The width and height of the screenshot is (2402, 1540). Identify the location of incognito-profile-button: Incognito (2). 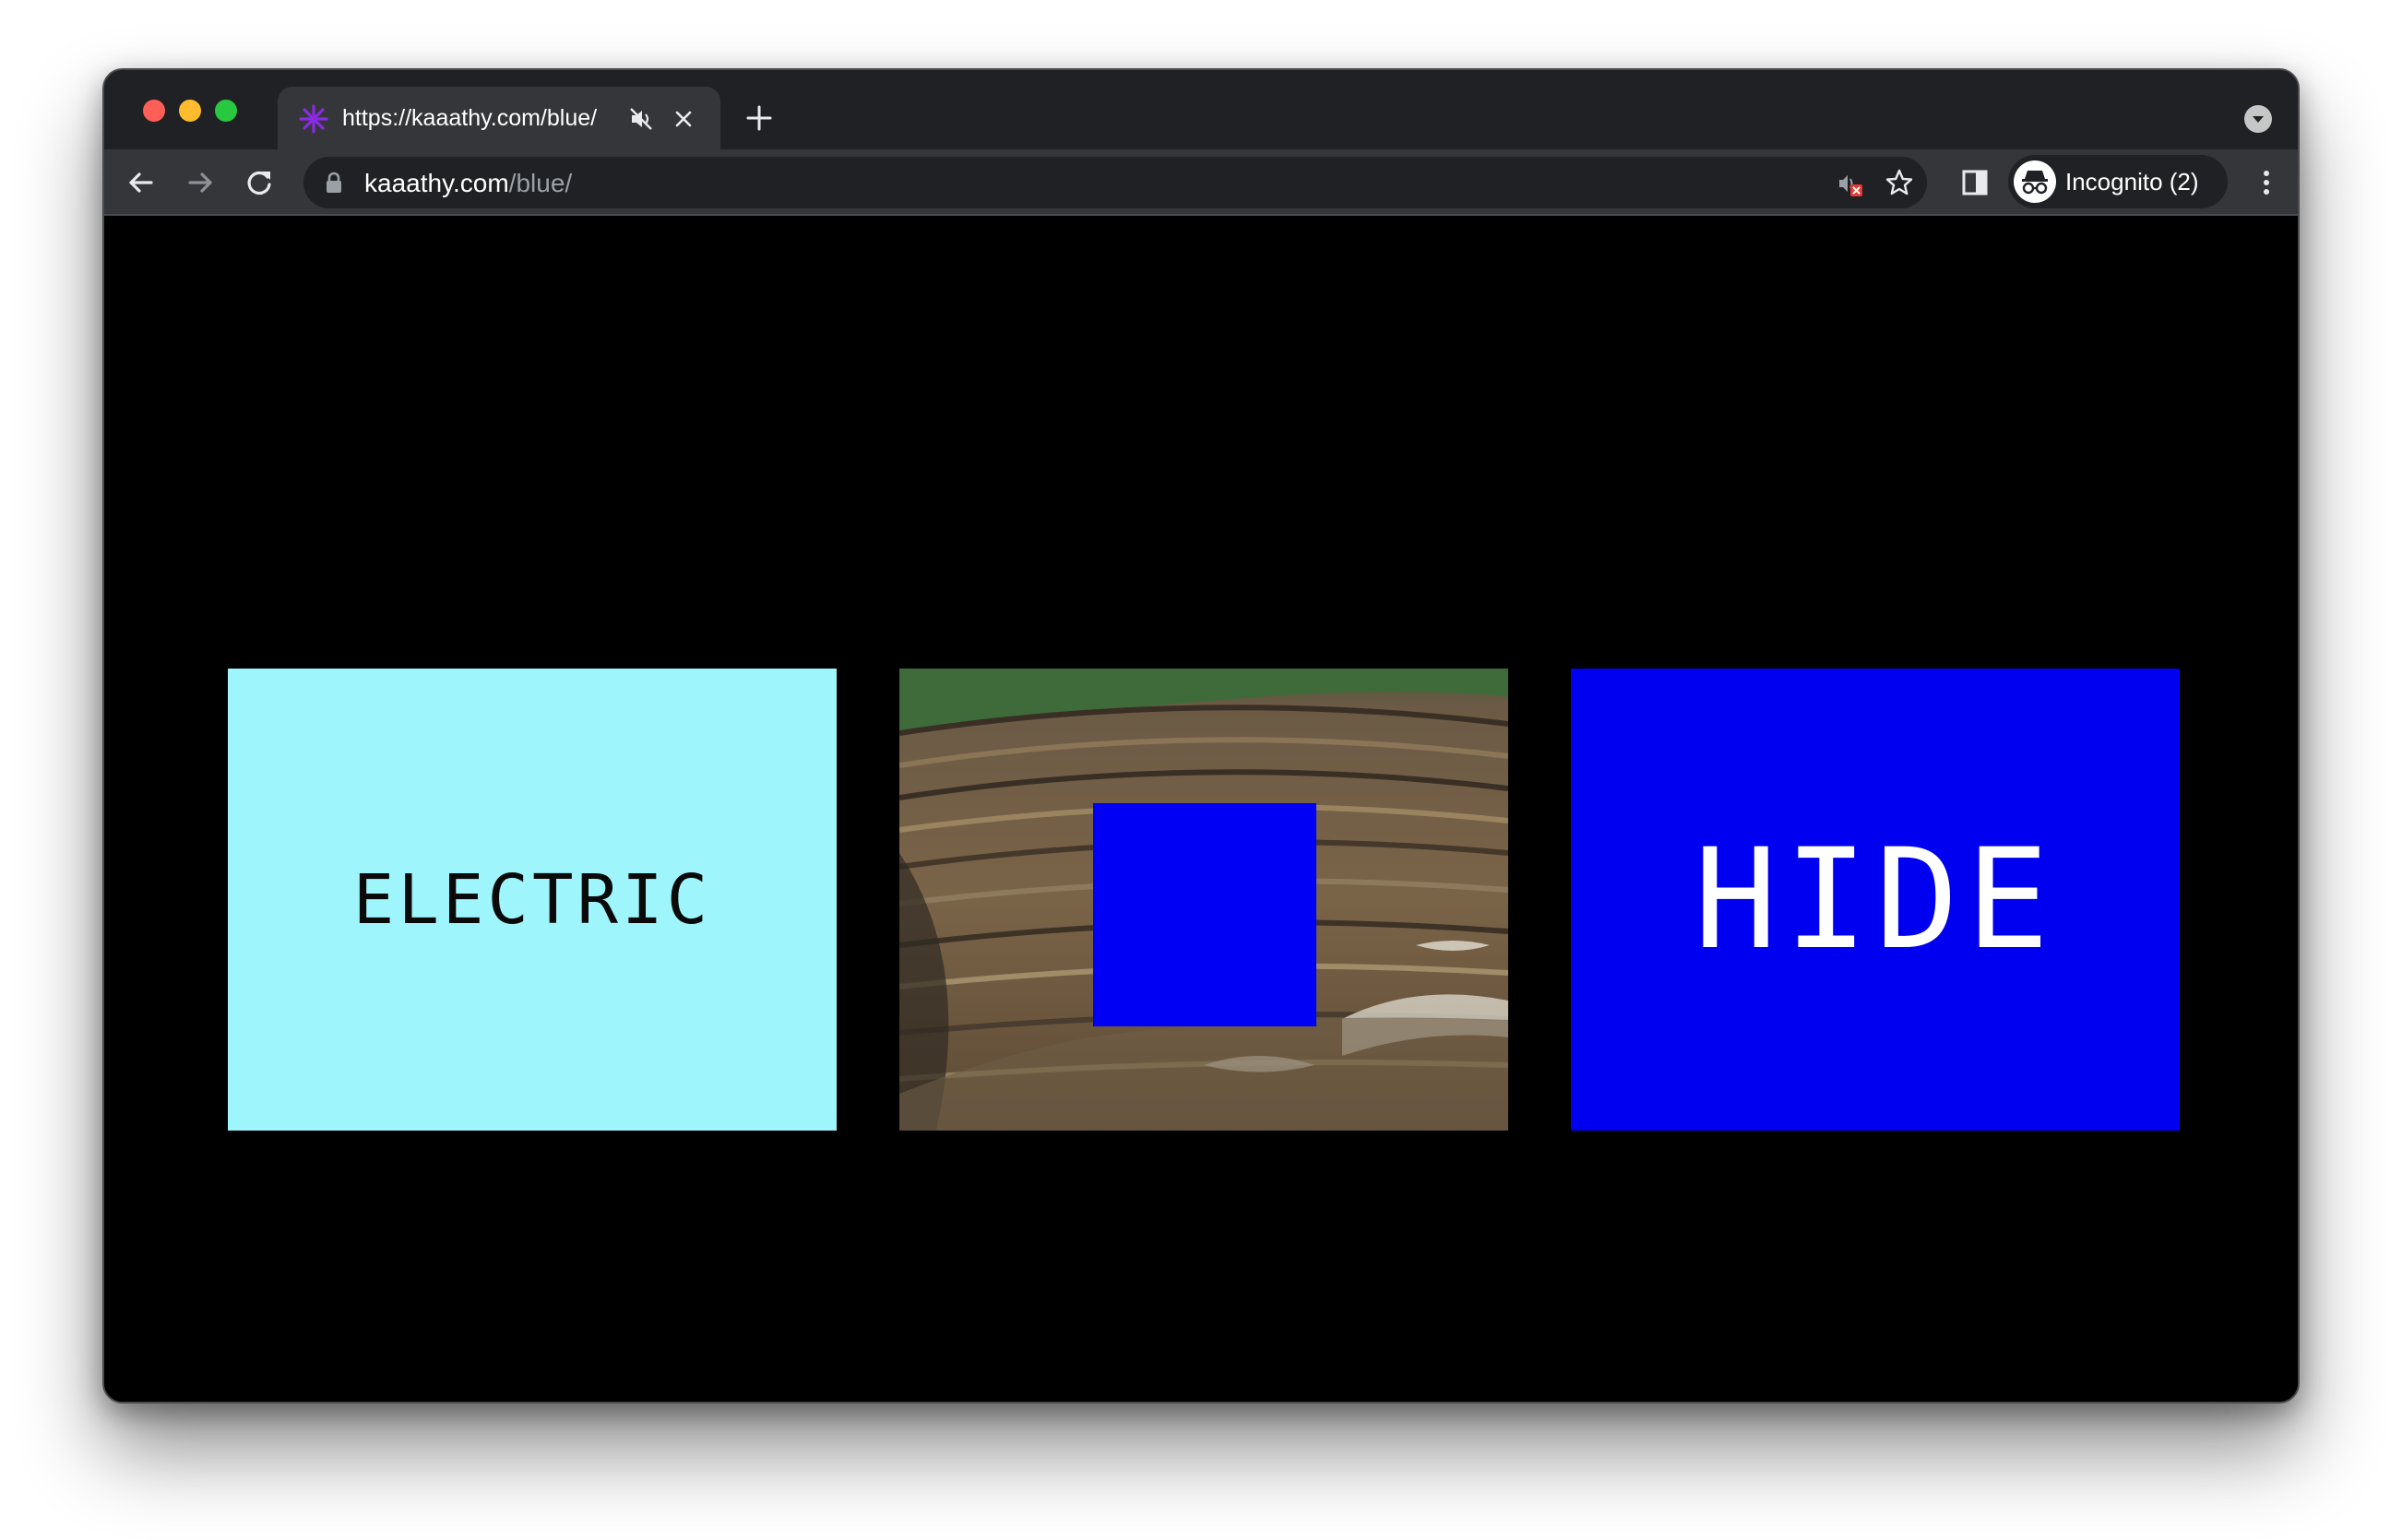
(2118, 182).